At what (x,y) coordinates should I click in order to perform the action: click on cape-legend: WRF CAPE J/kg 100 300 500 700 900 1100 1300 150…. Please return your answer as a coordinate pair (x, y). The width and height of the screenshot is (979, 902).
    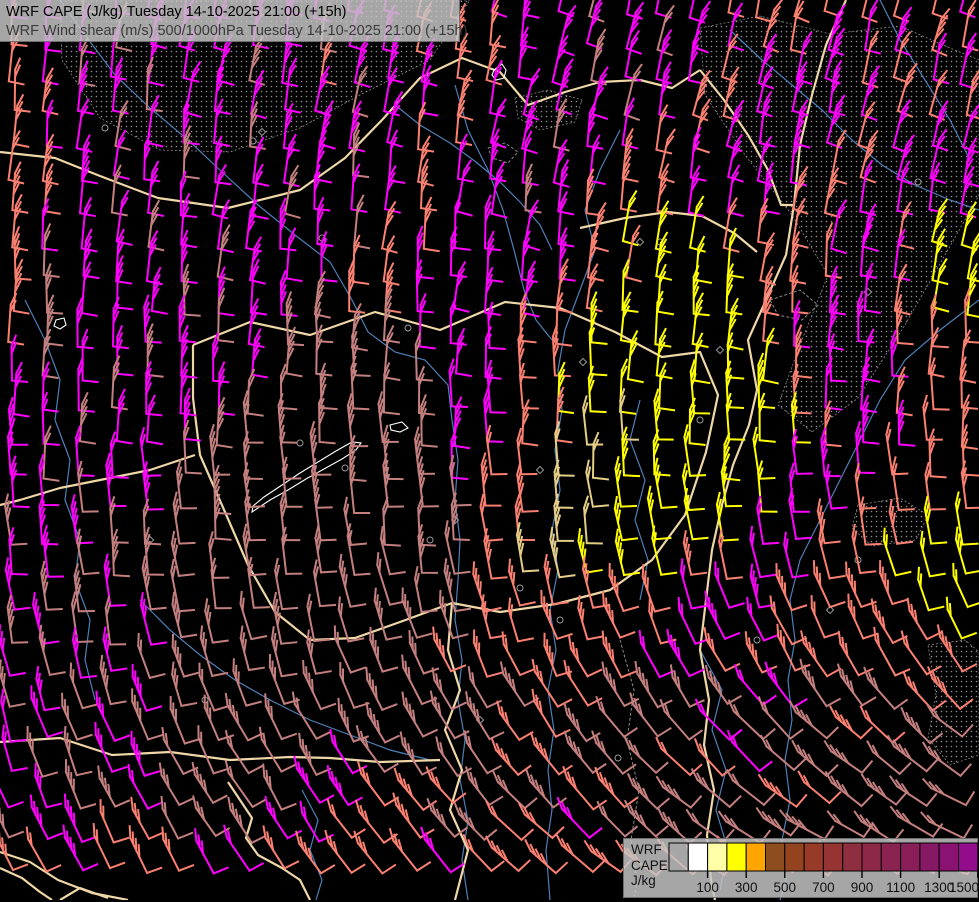
    Looking at the image, I should click on (801, 868).